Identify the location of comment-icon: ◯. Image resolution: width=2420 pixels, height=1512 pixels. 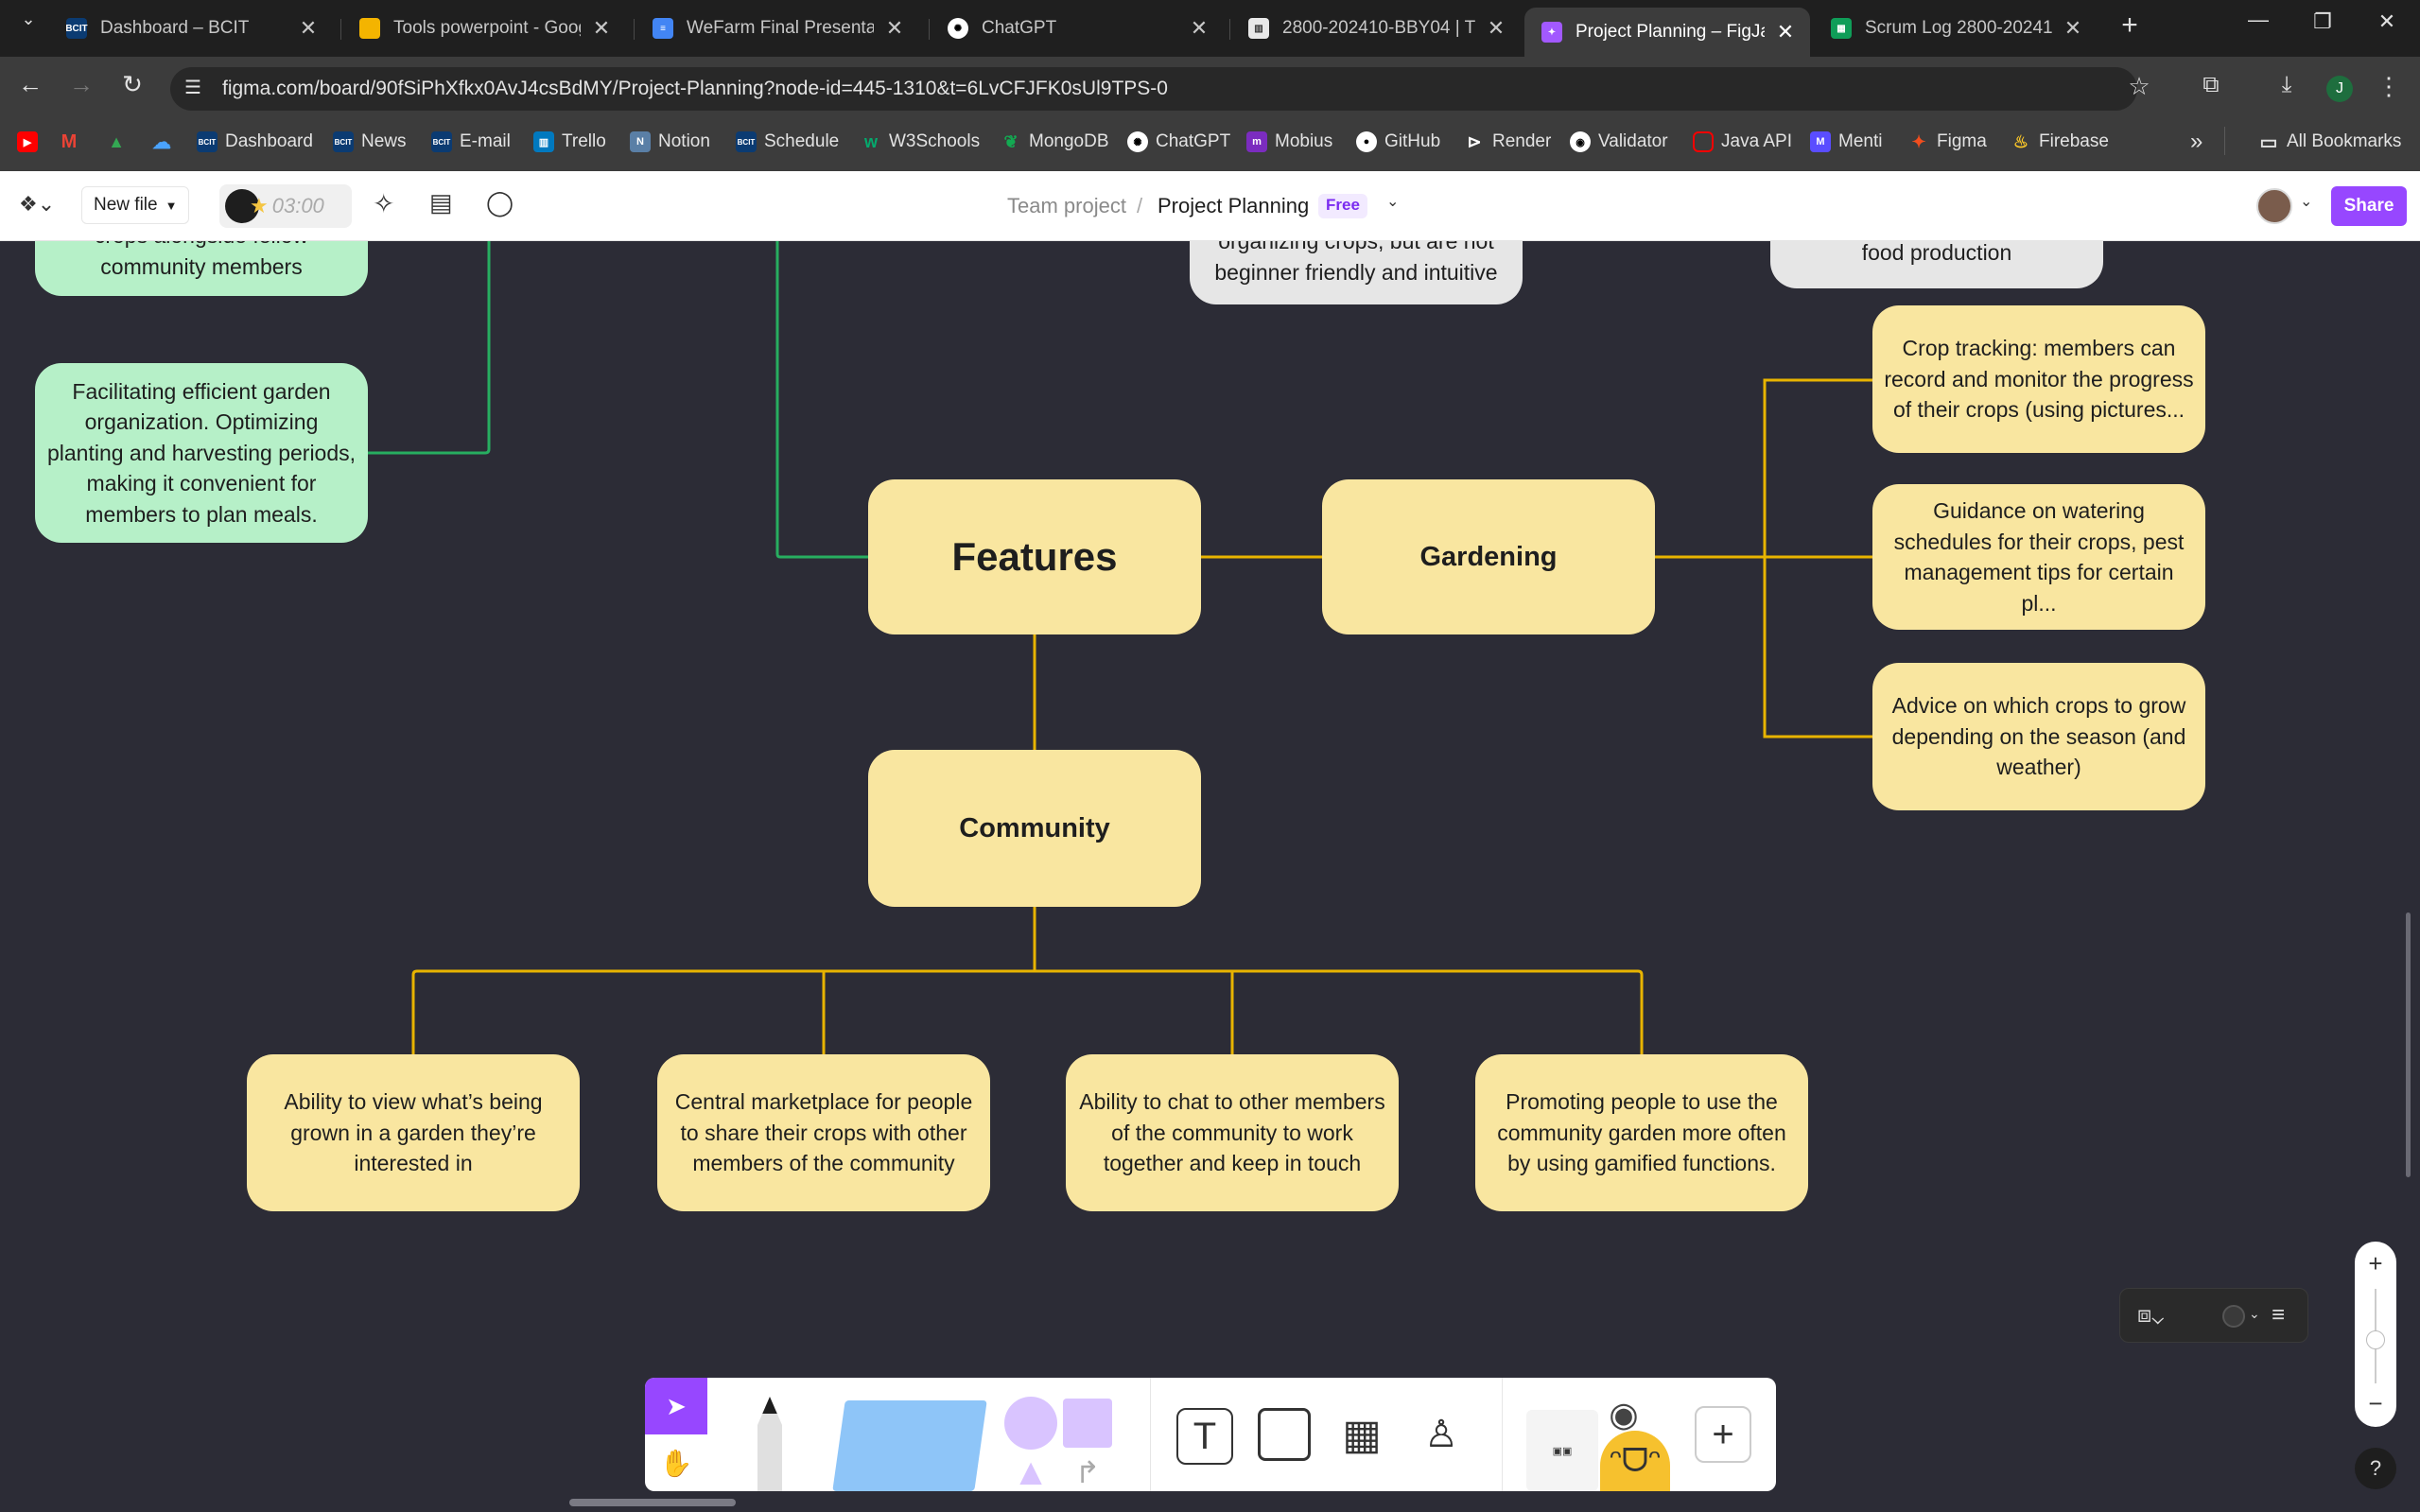
(500, 202).